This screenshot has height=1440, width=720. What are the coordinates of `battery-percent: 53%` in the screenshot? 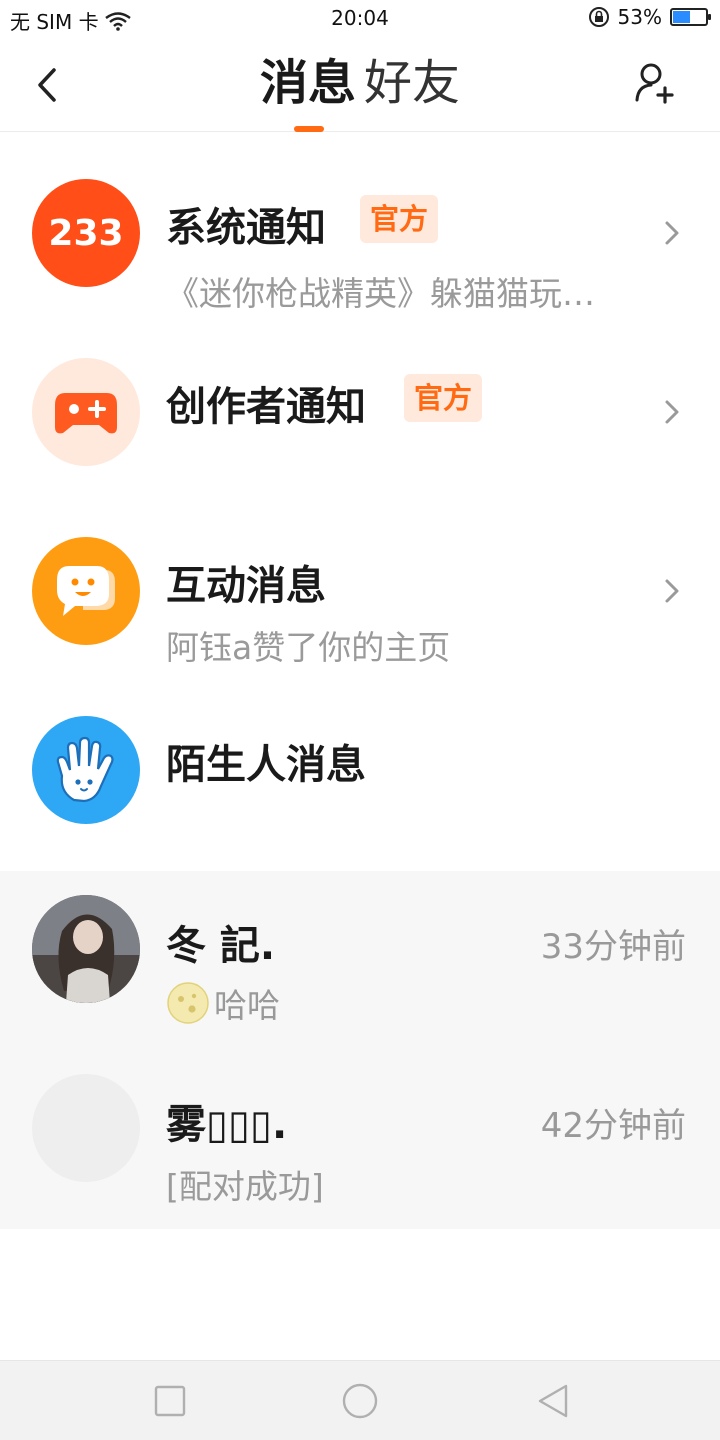 It's located at (639, 17).